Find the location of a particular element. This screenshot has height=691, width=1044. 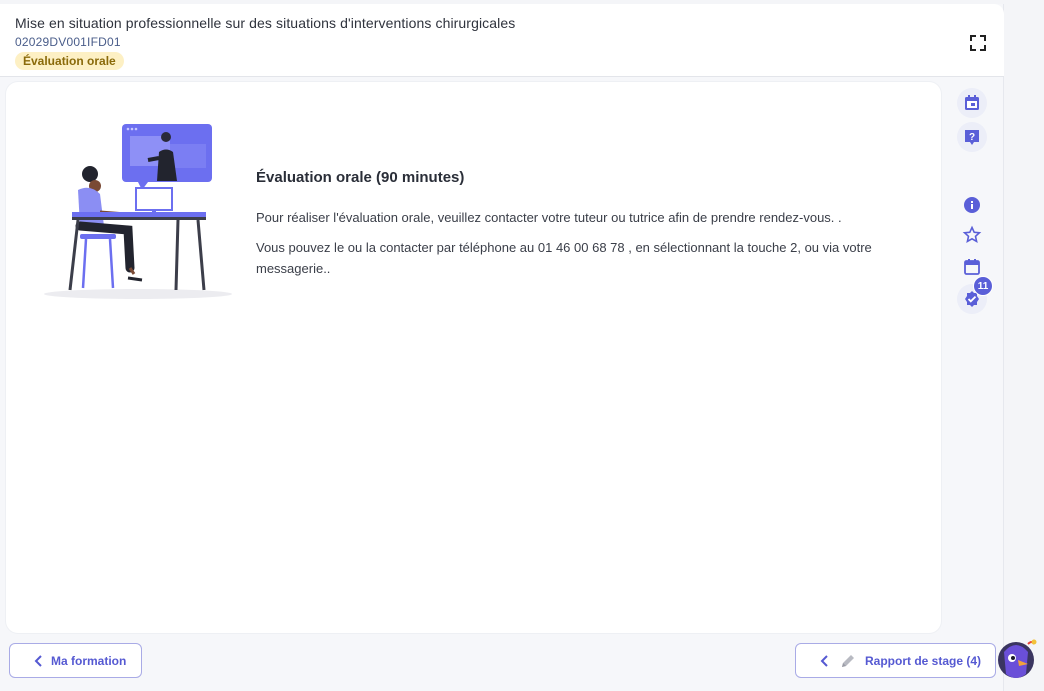

help-button: ? is located at coordinates (972, 137).